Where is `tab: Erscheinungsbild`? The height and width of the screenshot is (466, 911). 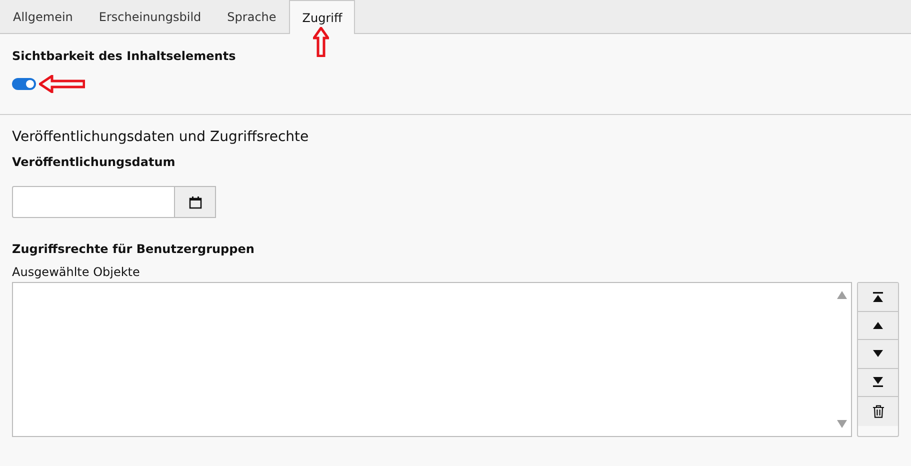
tab: Erscheinungsbild is located at coordinates (150, 16).